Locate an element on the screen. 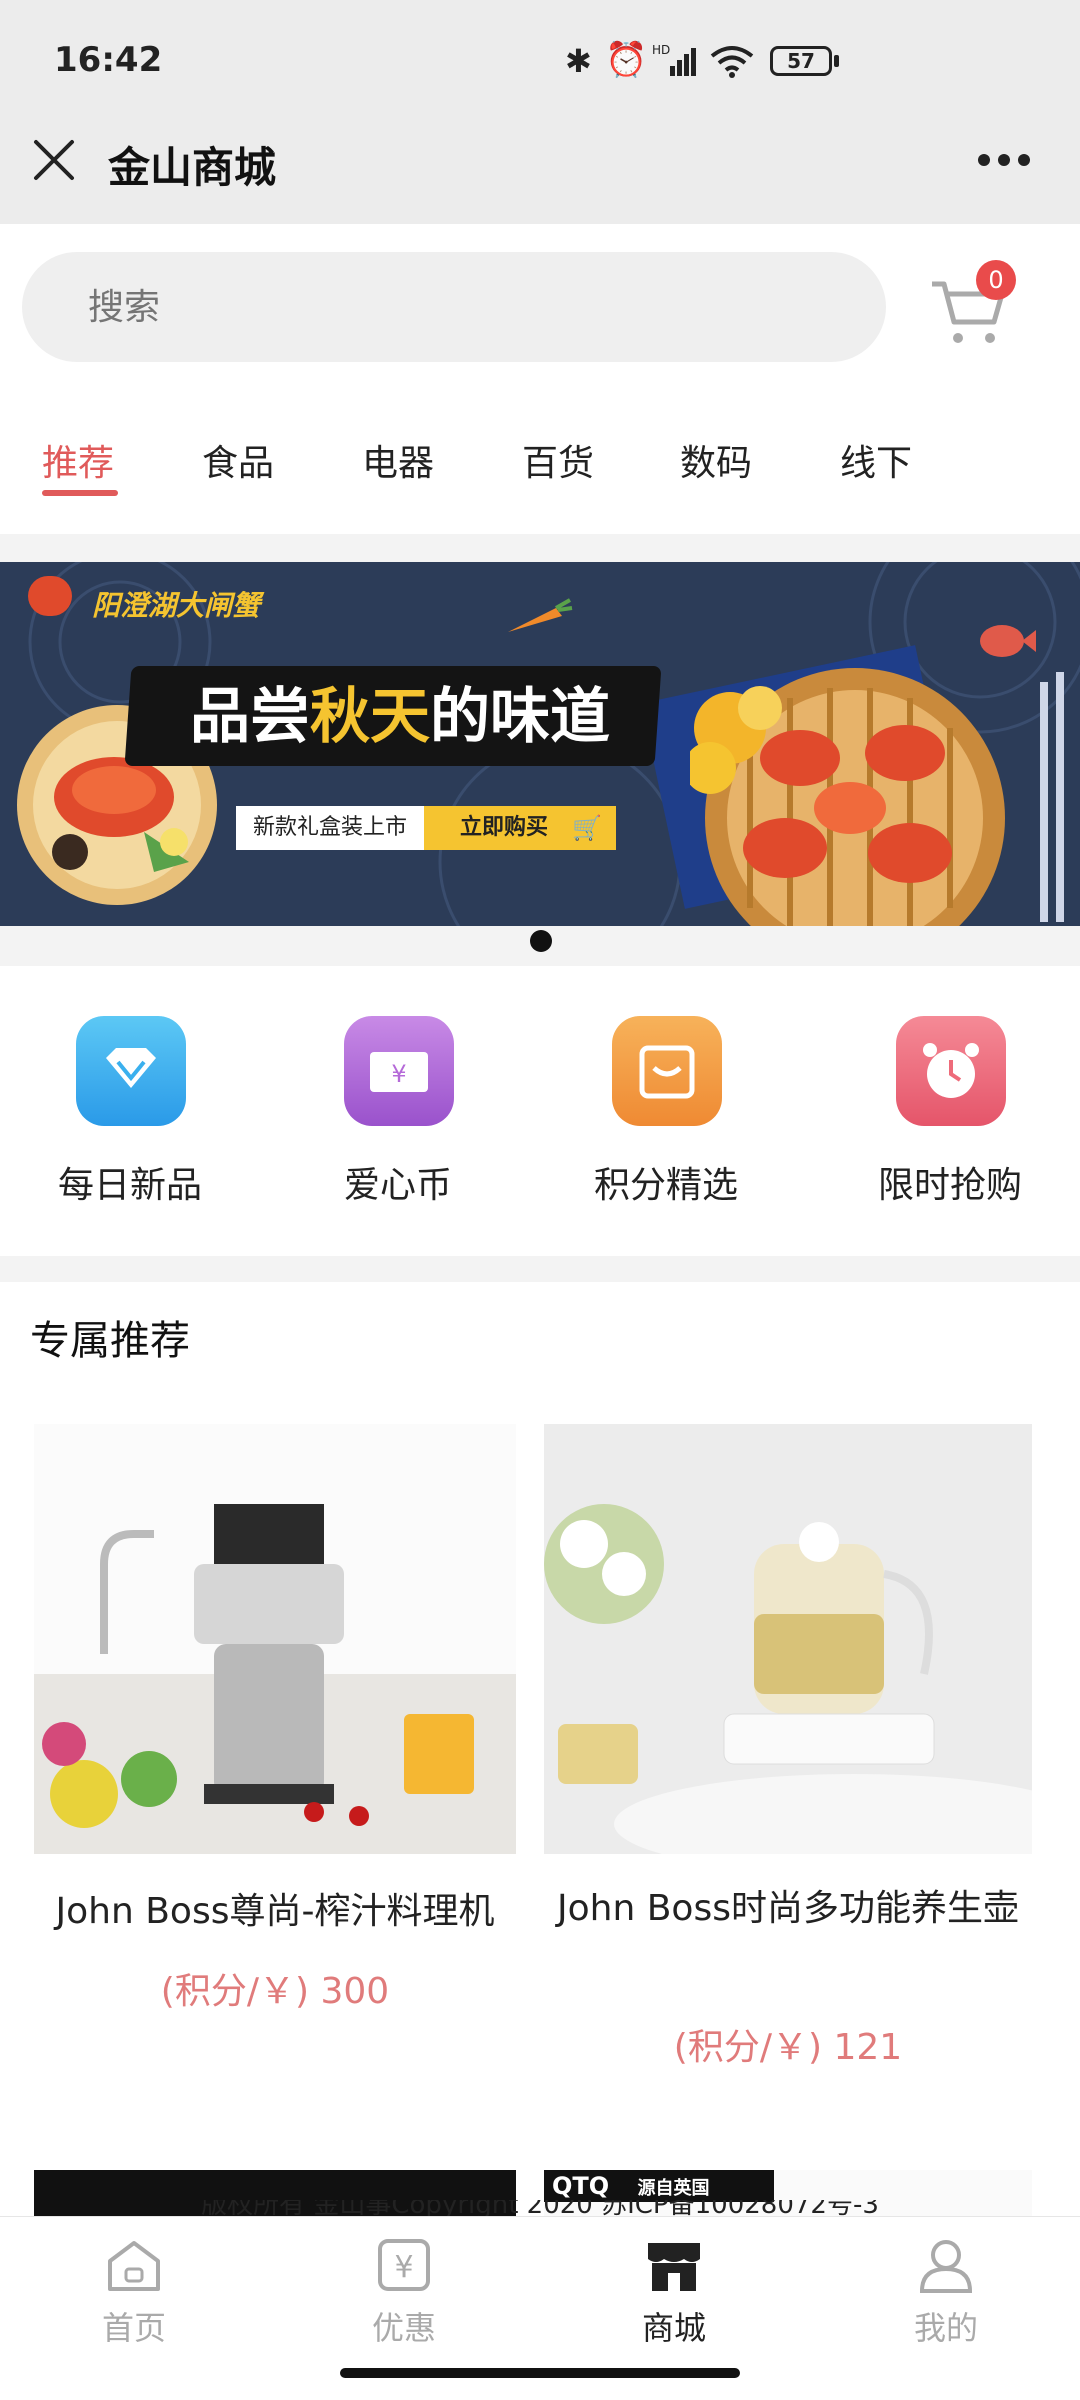 This screenshot has width=1080, height=2400. shopping-bag-icon is located at coordinates (667, 1071).